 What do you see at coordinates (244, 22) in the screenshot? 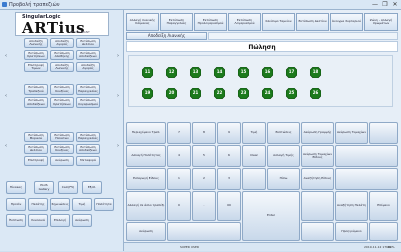
I see `header-tab: Εκτύπωση Λογαριασμού` at bounding box center [244, 22].